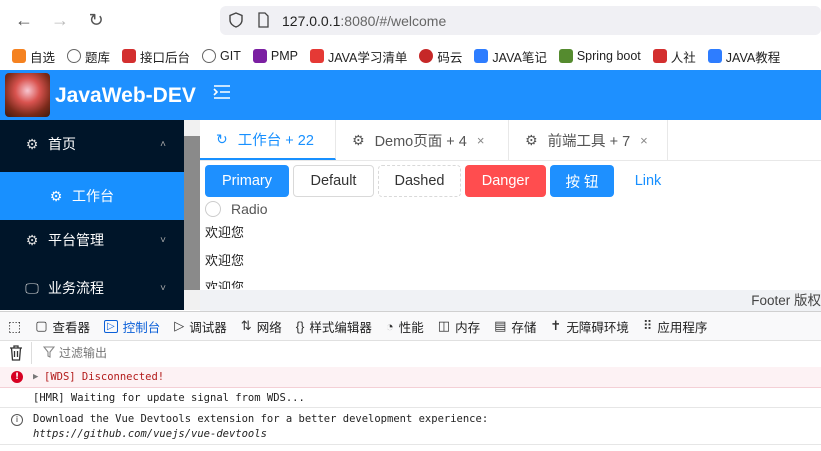  I want to click on bookmark-item: JAVA笔记, so click(510, 56).